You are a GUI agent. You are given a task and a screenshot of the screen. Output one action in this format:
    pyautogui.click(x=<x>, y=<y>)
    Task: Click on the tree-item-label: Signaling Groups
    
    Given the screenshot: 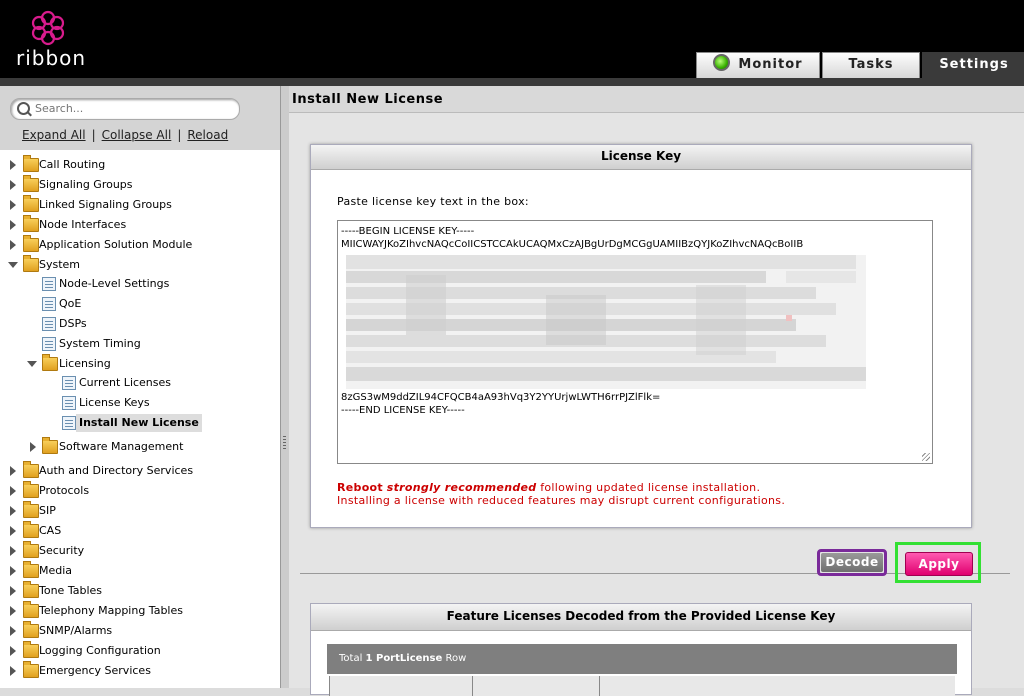 What is the action you would take?
    pyautogui.click(x=86, y=184)
    